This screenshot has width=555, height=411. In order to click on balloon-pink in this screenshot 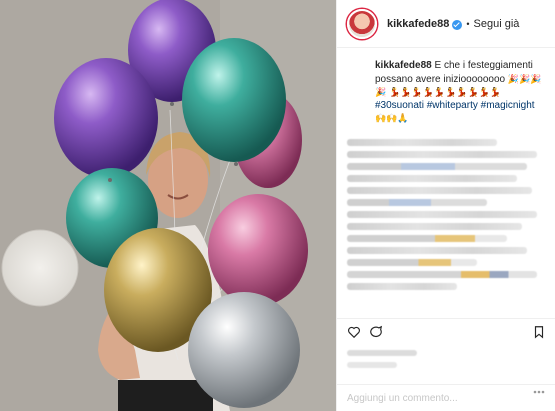, I will do `click(258, 250)`.